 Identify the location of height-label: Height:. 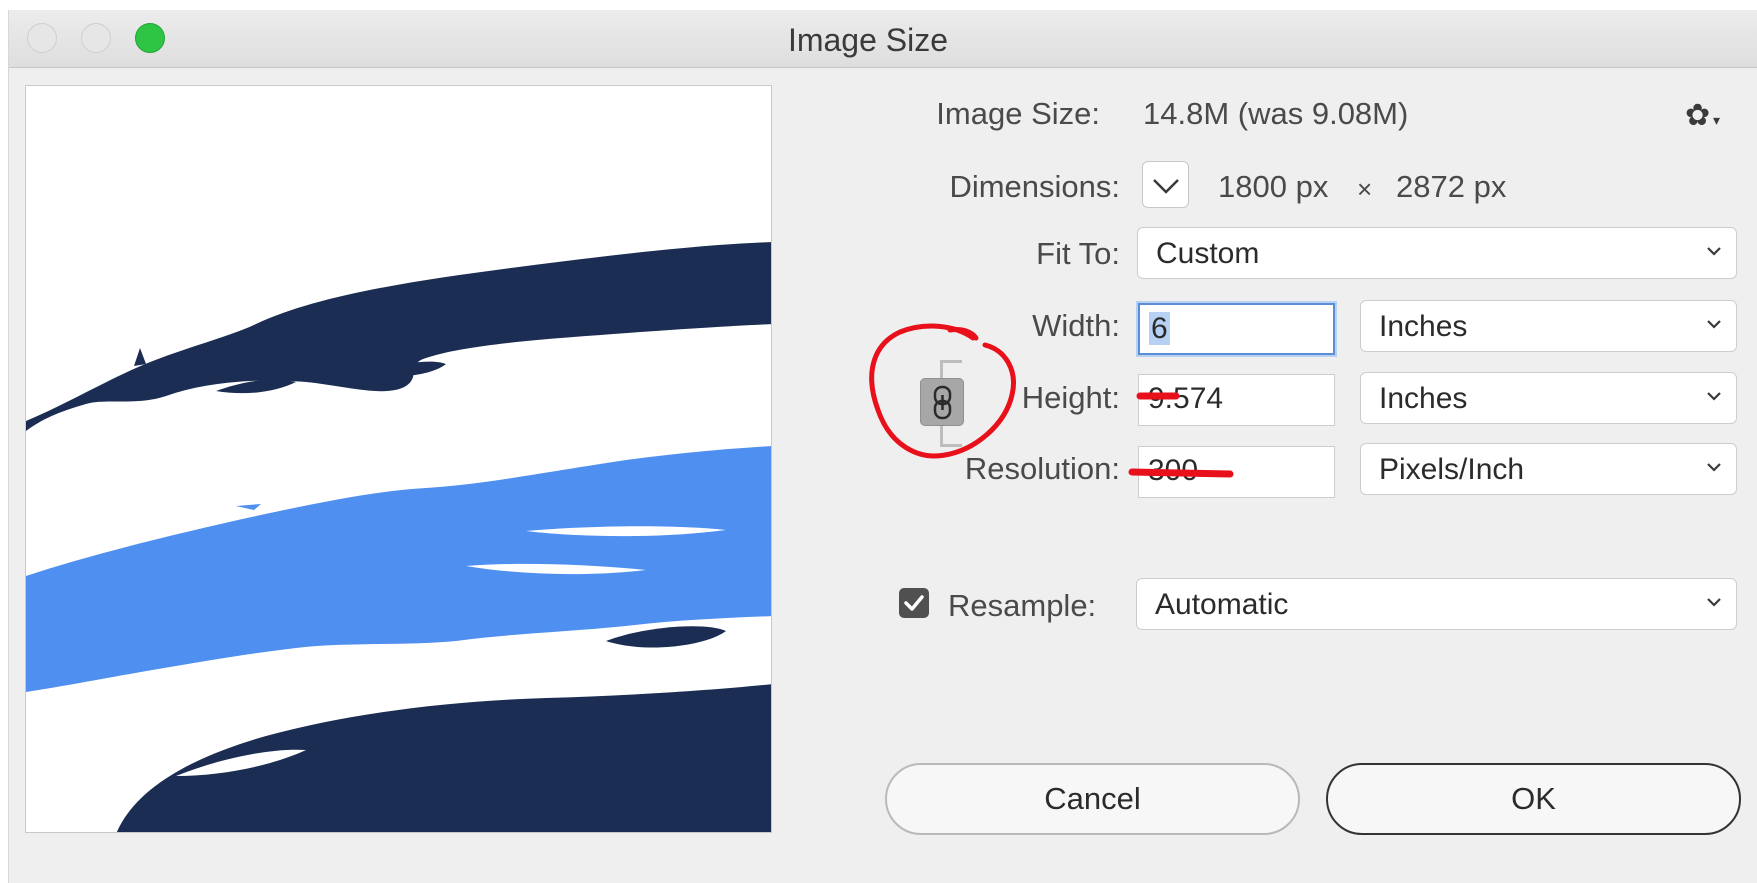
(1070, 397).